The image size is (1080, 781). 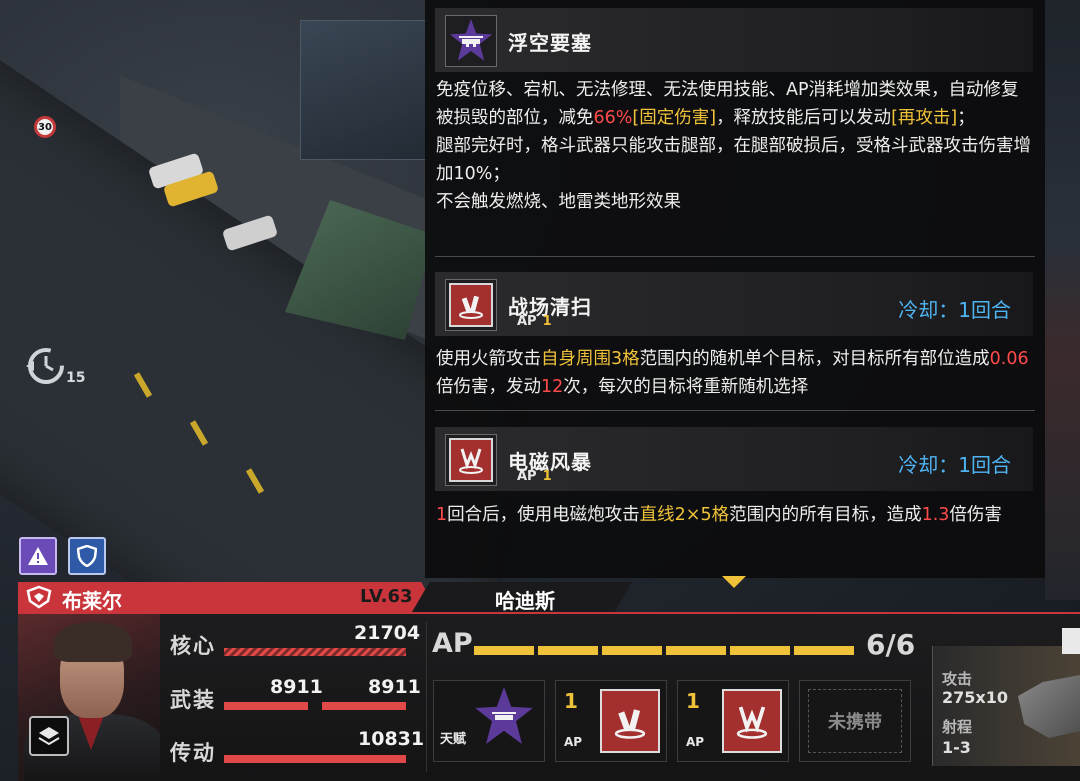 What do you see at coordinates (315, 652) in the screenshot?
I see `core-bar` at bounding box center [315, 652].